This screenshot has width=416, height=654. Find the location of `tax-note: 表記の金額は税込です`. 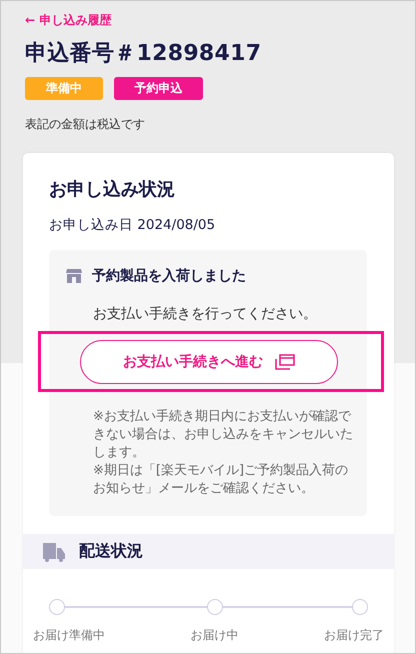

tax-note: 表記の金額は税込です is located at coordinates (85, 124).